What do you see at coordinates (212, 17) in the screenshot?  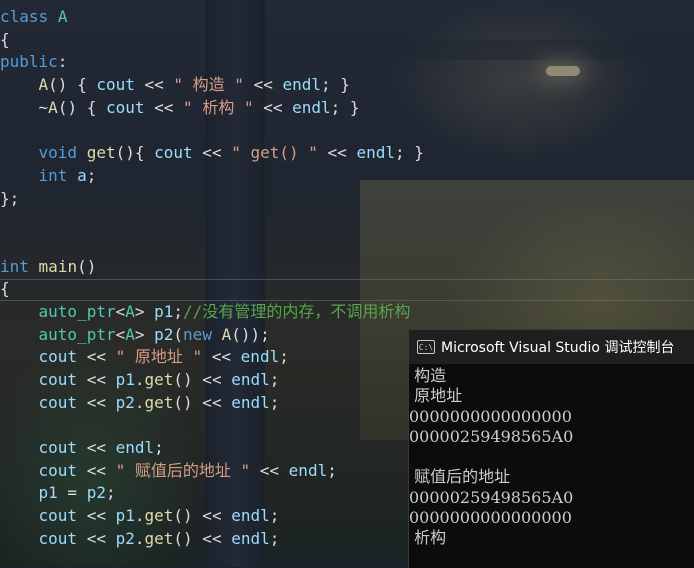 I see `code-line: class A` at bounding box center [212, 17].